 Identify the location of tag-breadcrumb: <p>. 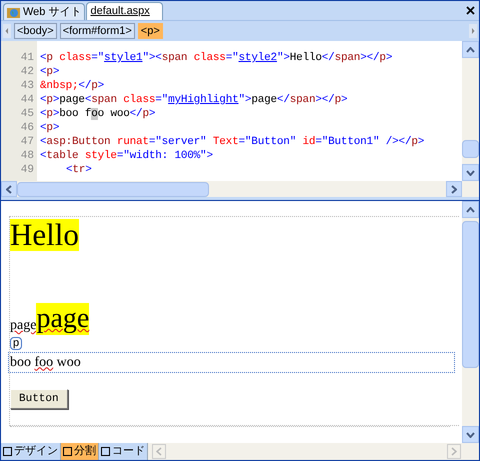
(150, 31).